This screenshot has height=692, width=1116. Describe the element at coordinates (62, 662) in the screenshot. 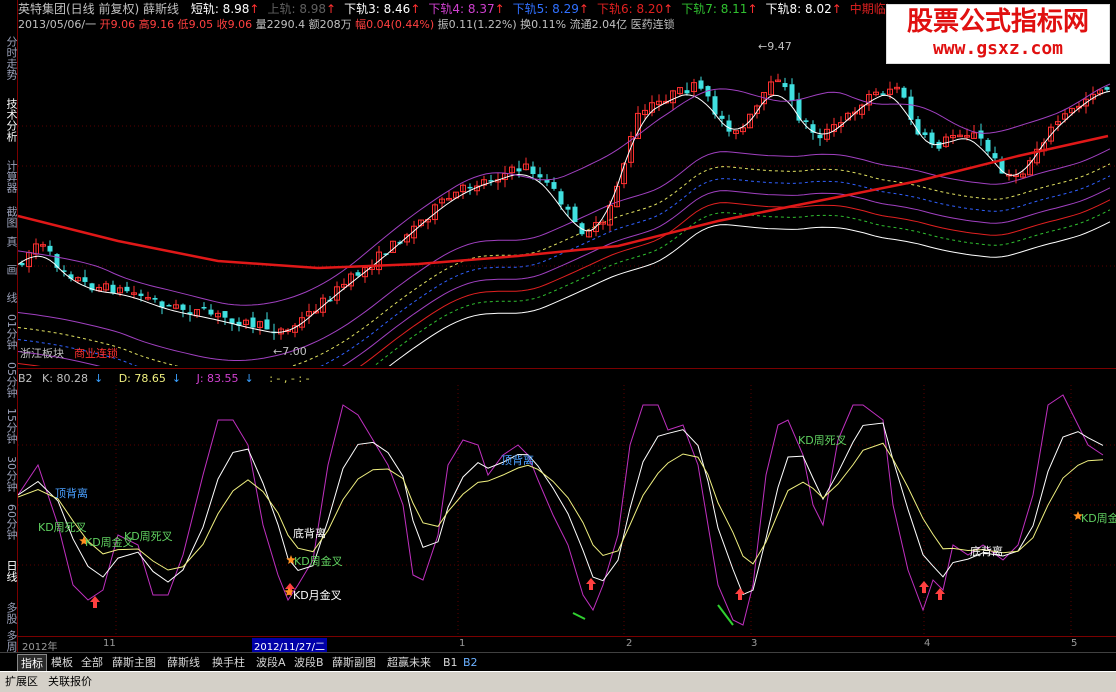

I see `tab-template: 模板` at that location.